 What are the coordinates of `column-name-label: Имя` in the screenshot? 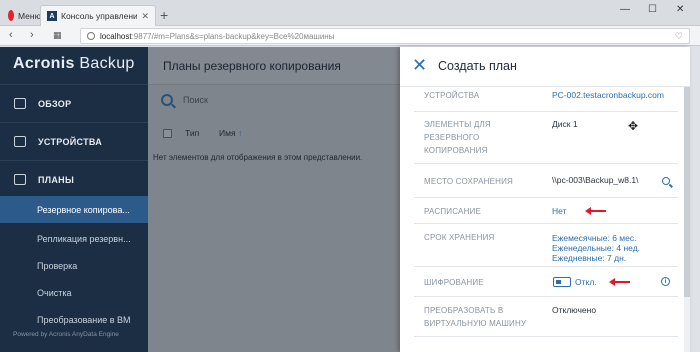 It's located at (227, 133).